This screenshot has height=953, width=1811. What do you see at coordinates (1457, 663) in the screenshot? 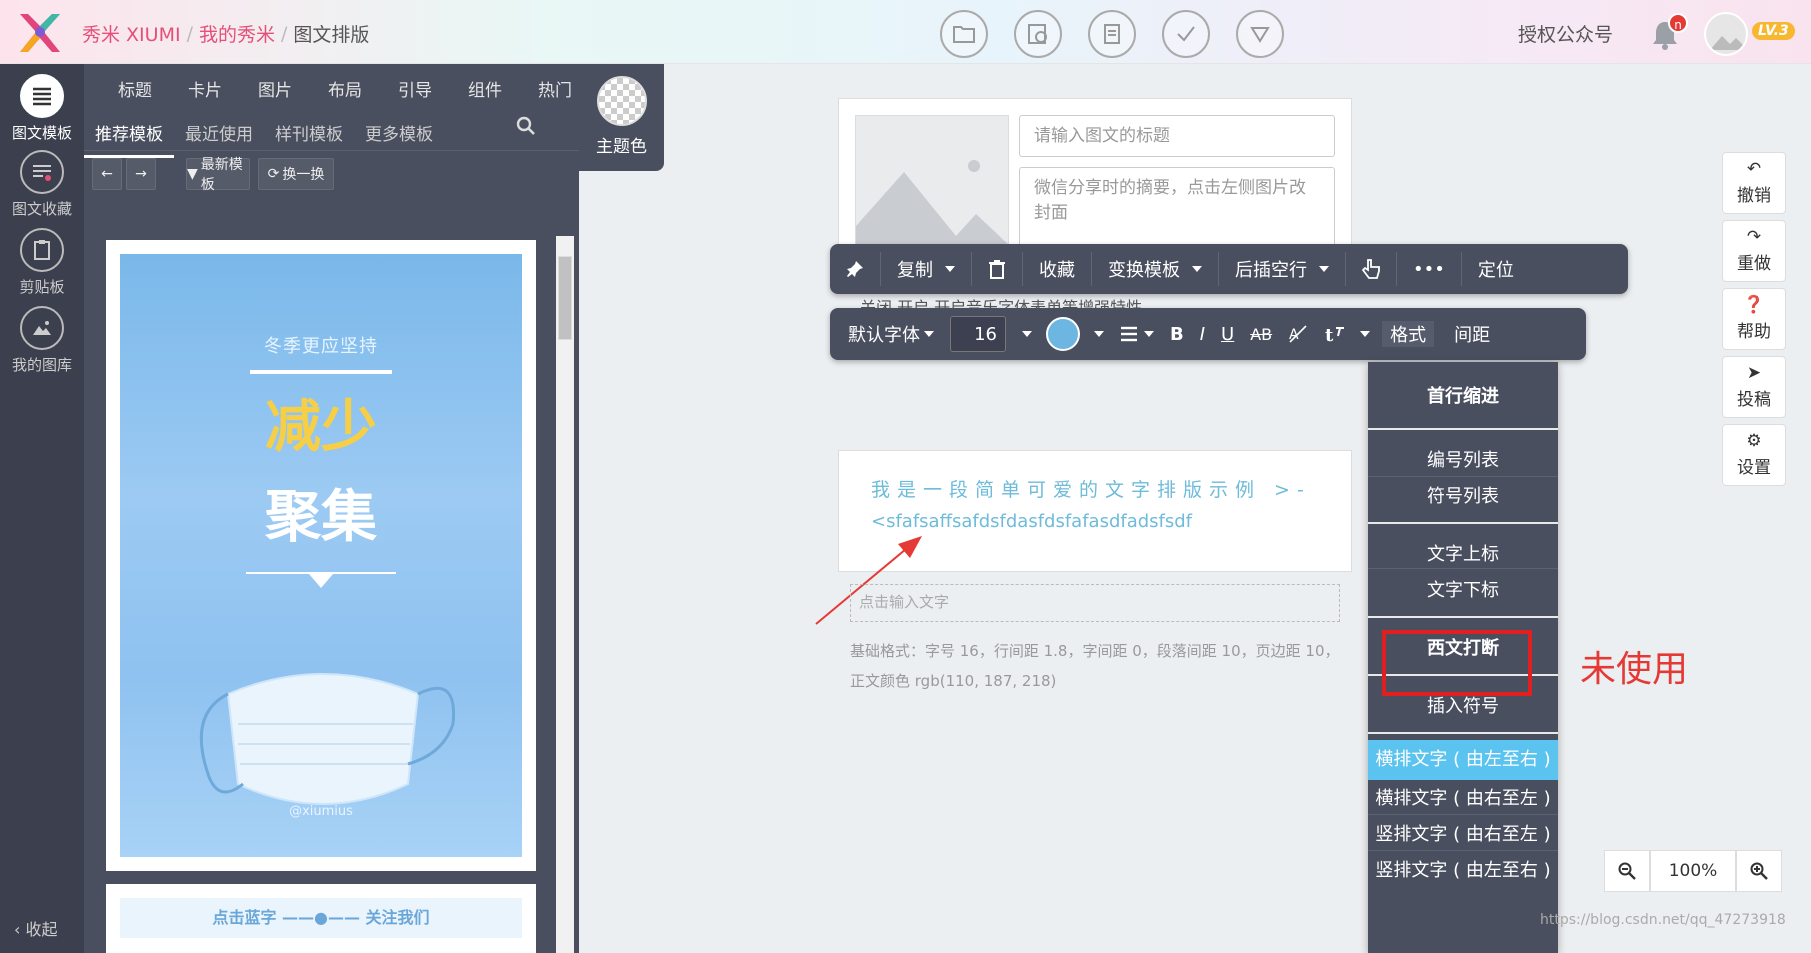
I see `highlight-box` at bounding box center [1457, 663].